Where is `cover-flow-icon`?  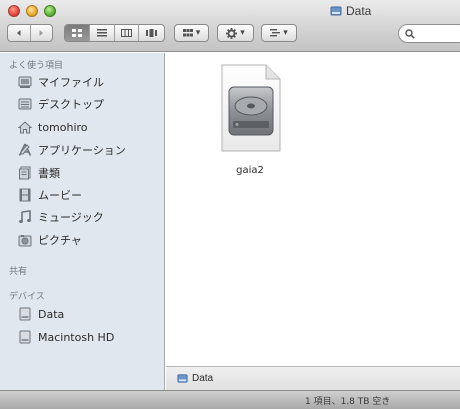
cover-flow-icon is located at coordinates (152, 33).